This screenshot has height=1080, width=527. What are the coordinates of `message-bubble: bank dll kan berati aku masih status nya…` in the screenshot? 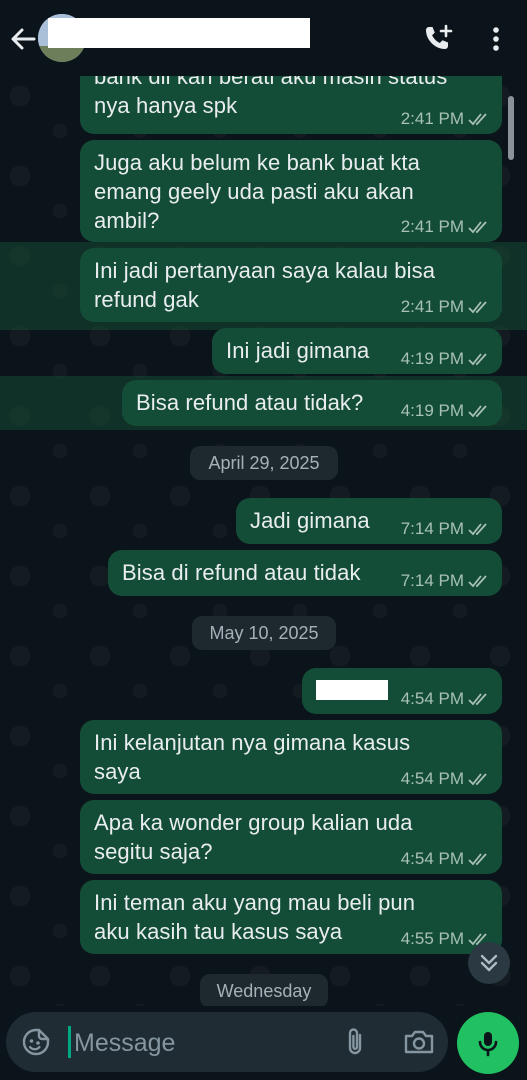 It's located at (291, 105).